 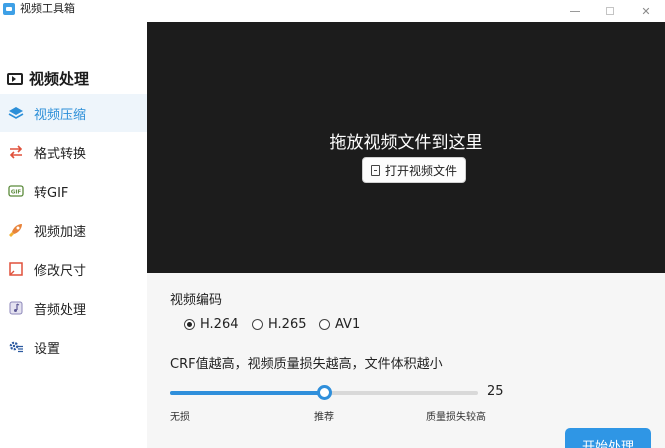 What do you see at coordinates (247, 393) in the screenshot?
I see `crf-slider-fill` at bounding box center [247, 393].